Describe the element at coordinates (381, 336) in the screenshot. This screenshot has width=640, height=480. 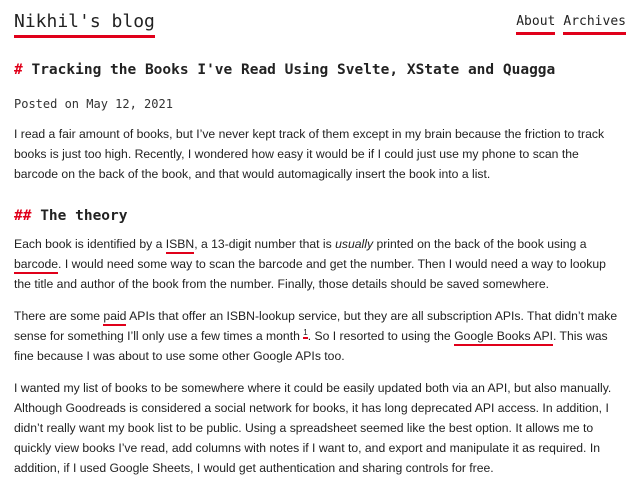
I see `text-span: . So I resorted to using the` at that location.